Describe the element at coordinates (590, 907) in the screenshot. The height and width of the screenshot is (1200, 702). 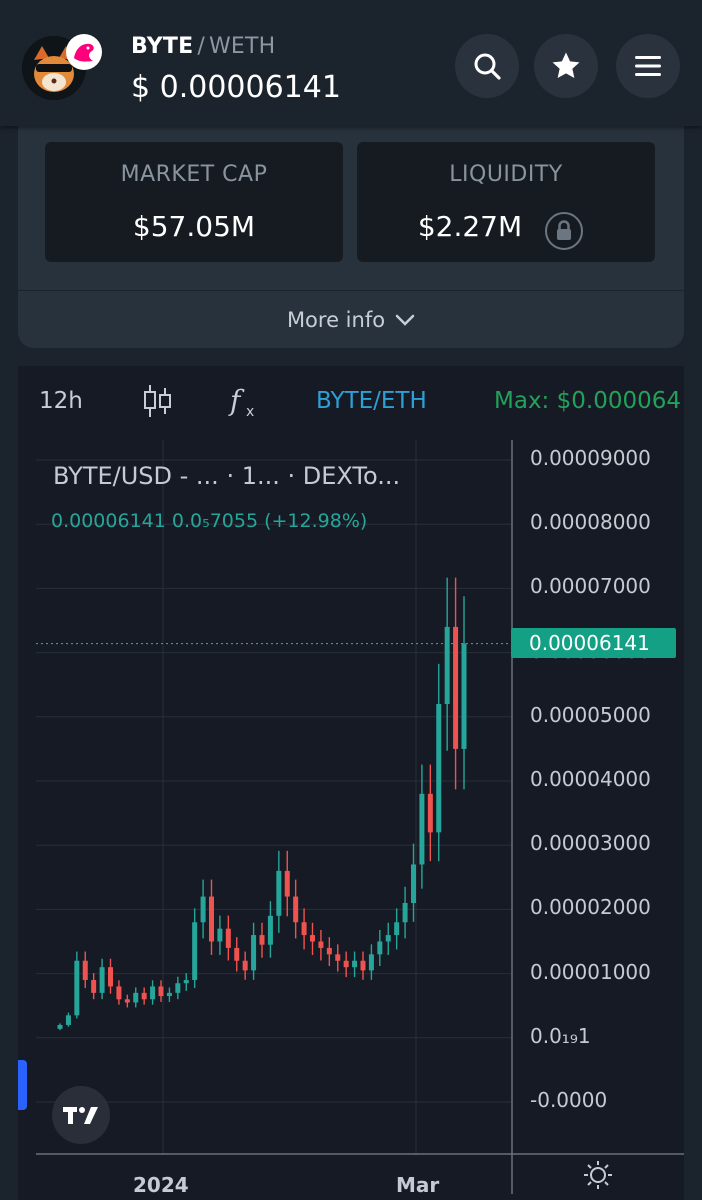
I see `price-axis-label: 0.00002000` at that location.